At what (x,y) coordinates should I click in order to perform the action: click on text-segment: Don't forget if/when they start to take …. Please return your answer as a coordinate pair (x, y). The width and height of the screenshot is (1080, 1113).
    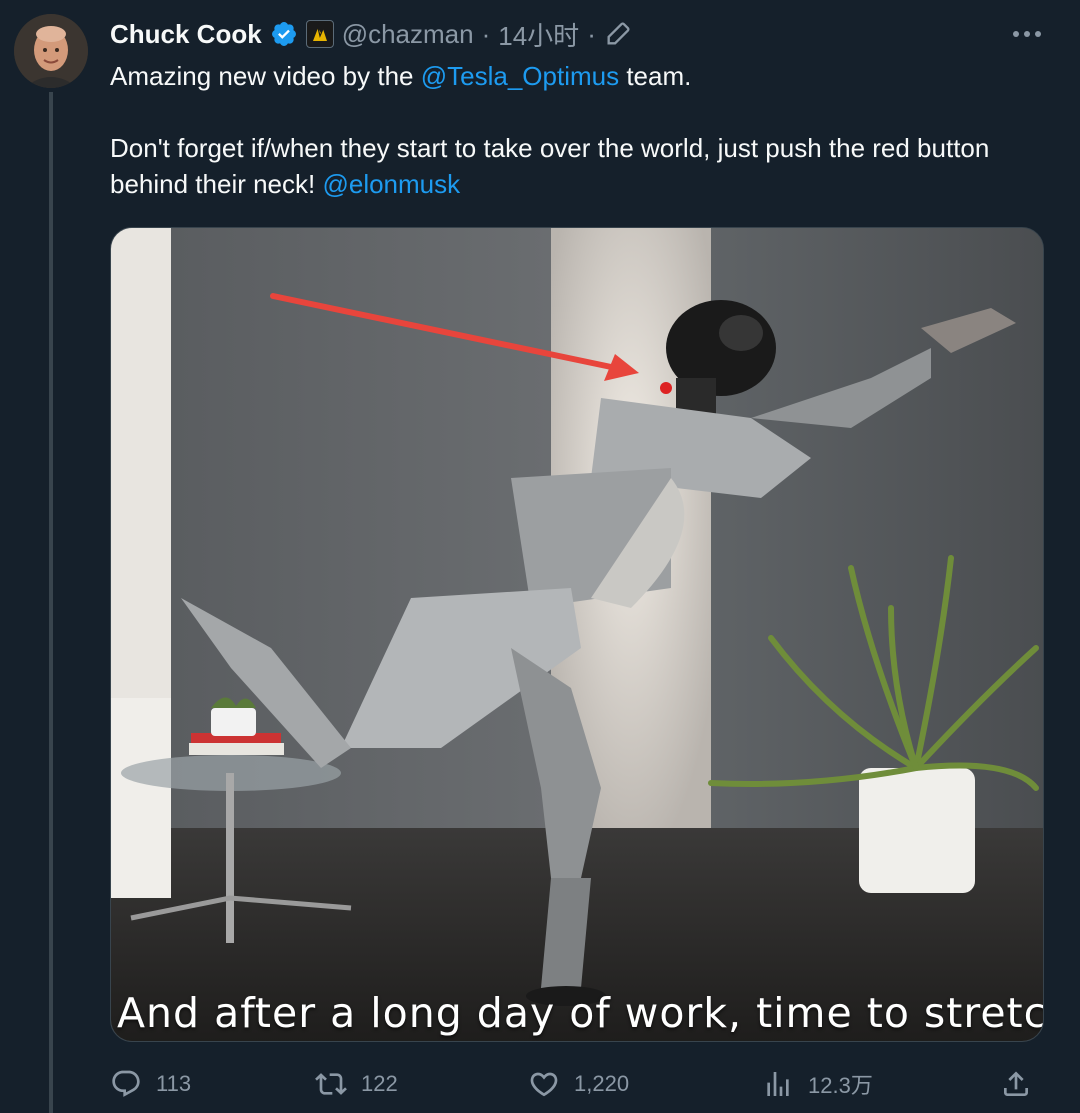
    Looking at the image, I should click on (550, 166).